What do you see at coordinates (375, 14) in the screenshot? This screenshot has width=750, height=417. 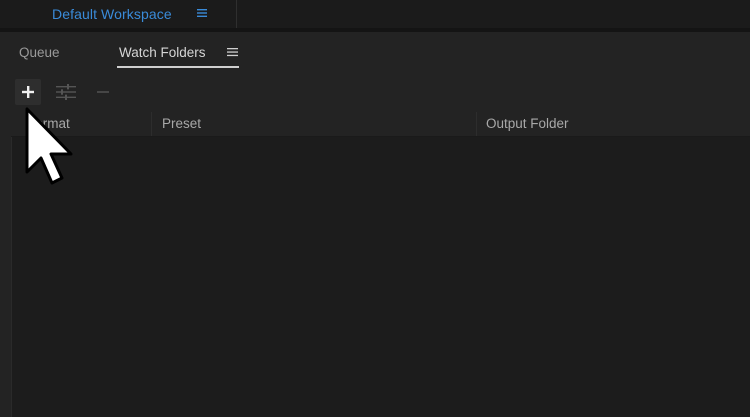 I see `workspace-bar: Default Workspace` at bounding box center [375, 14].